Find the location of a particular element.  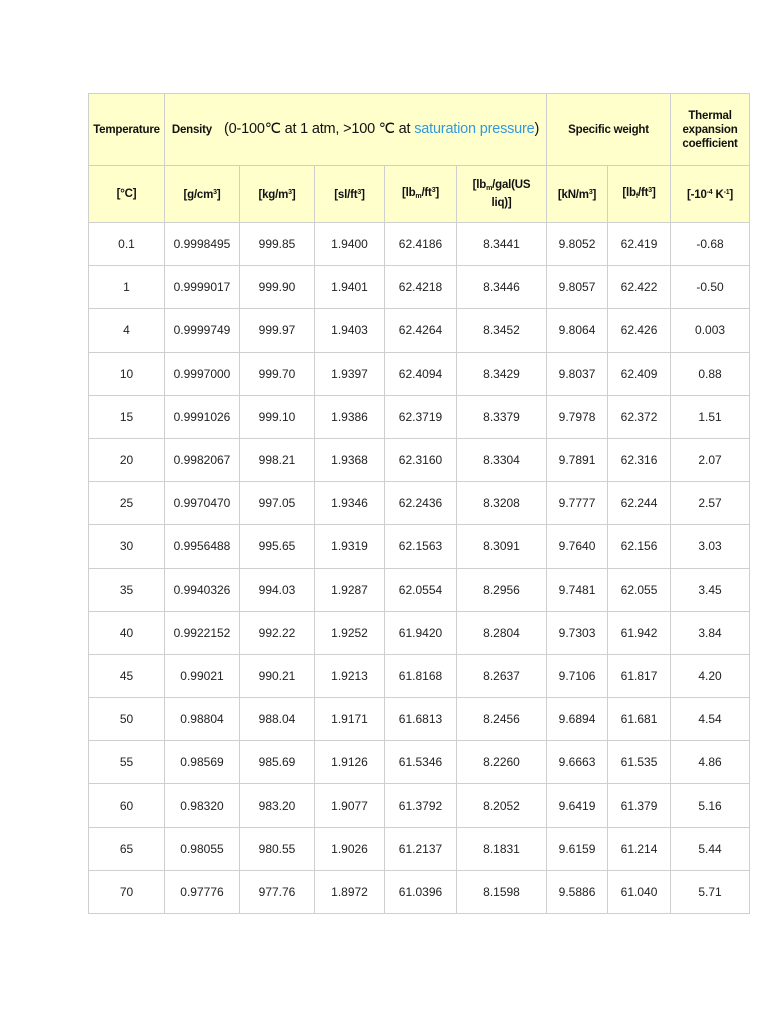

cell-density-sl-ft3: 1.9213 is located at coordinates (349, 676).